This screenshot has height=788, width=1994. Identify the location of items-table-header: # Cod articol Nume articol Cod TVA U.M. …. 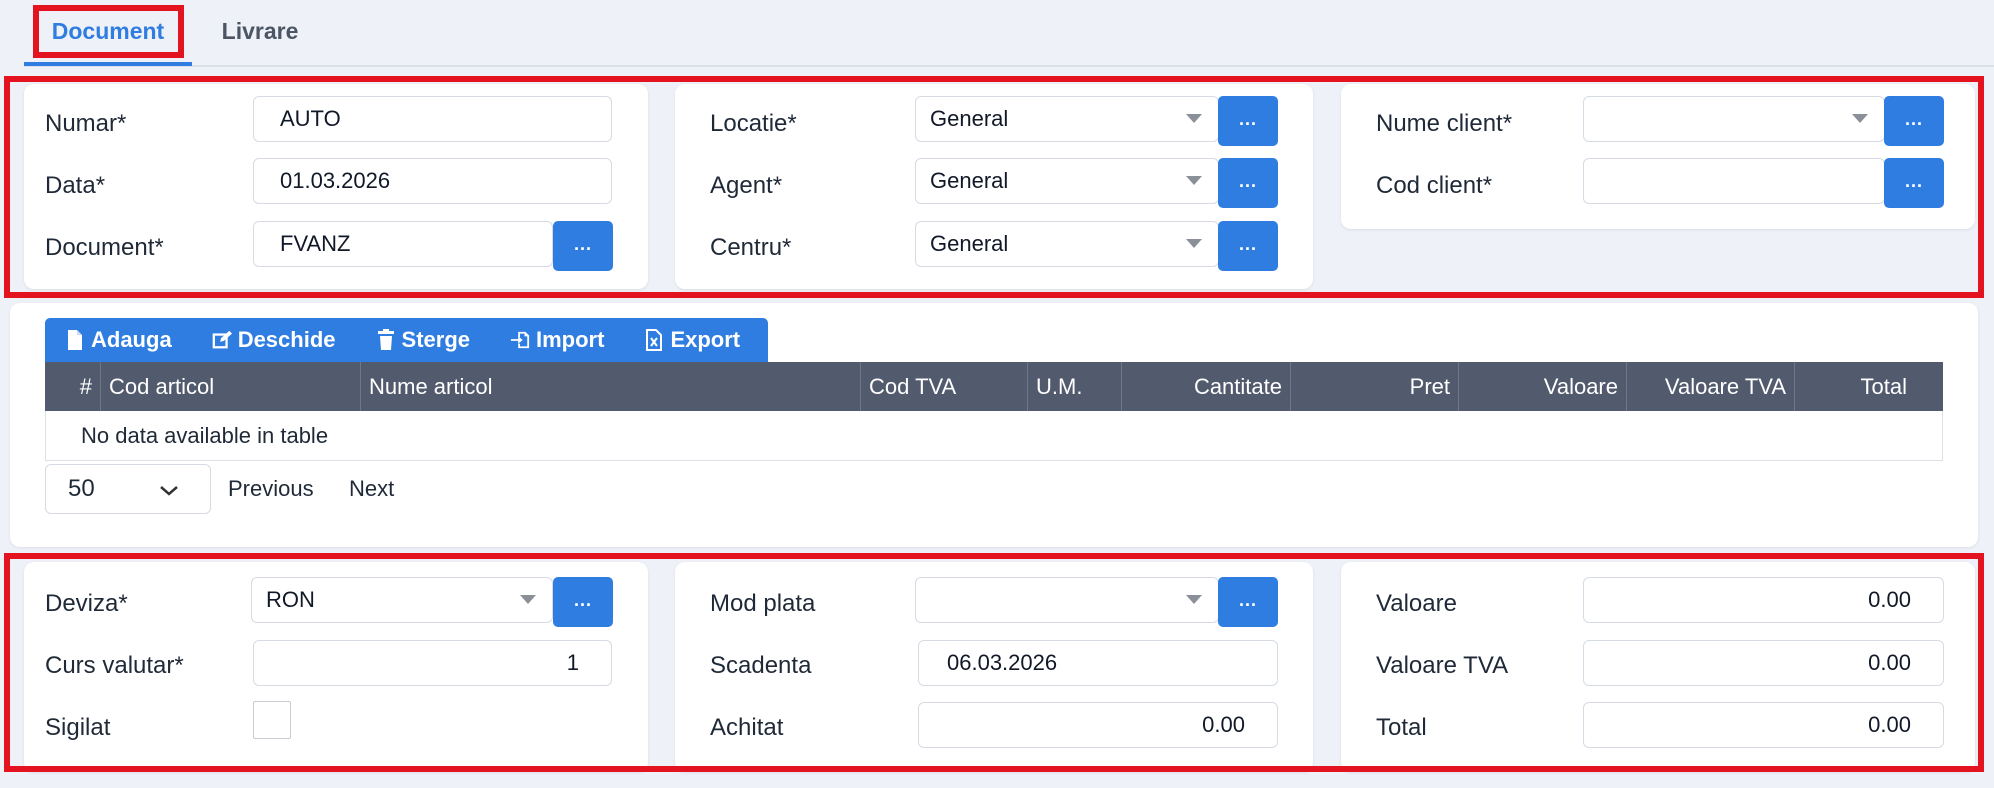
(994, 386).